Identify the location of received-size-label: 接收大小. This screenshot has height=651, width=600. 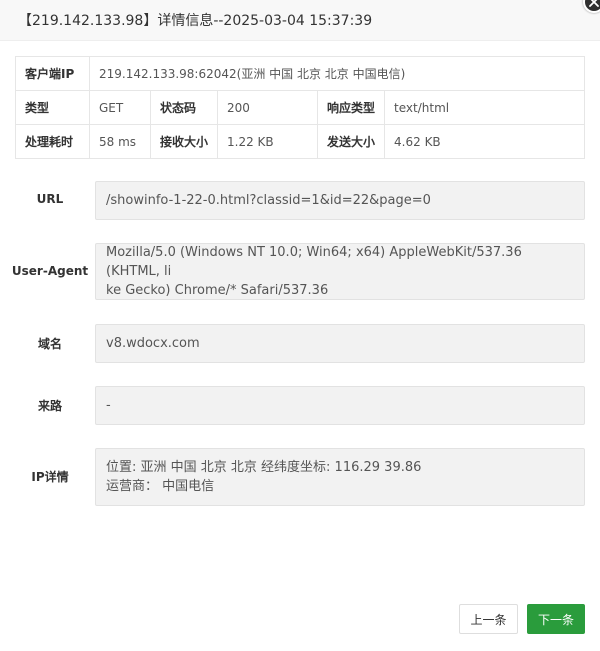
(184, 141).